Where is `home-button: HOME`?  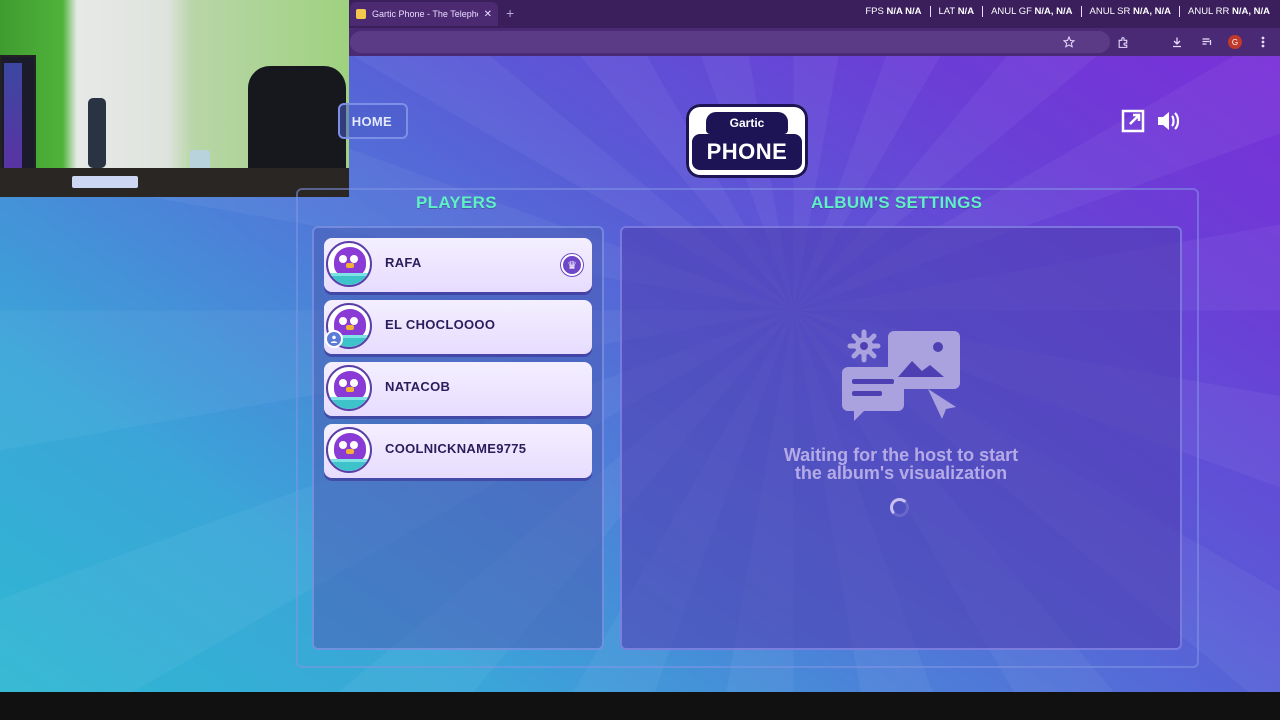
home-button: HOME is located at coordinates (373, 121).